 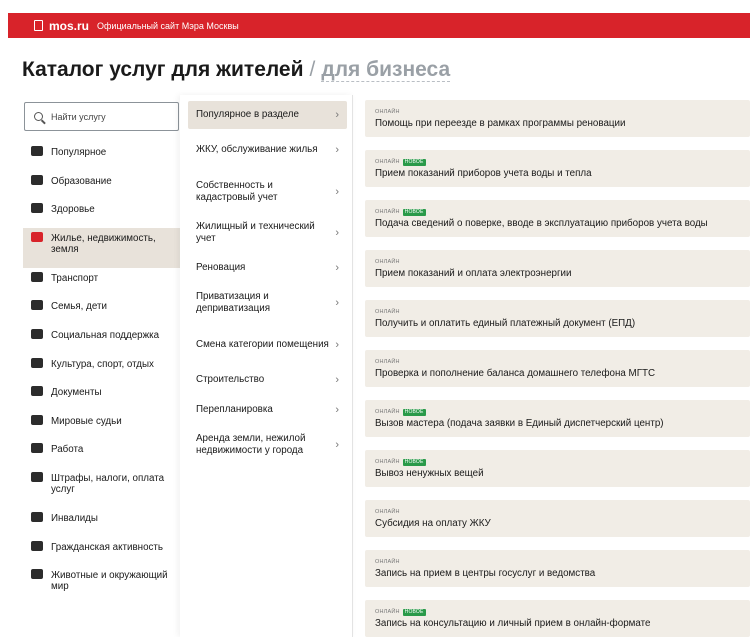 I want to click on subcategory-item: Жилищный и технический учет ›, so click(x=267, y=233).